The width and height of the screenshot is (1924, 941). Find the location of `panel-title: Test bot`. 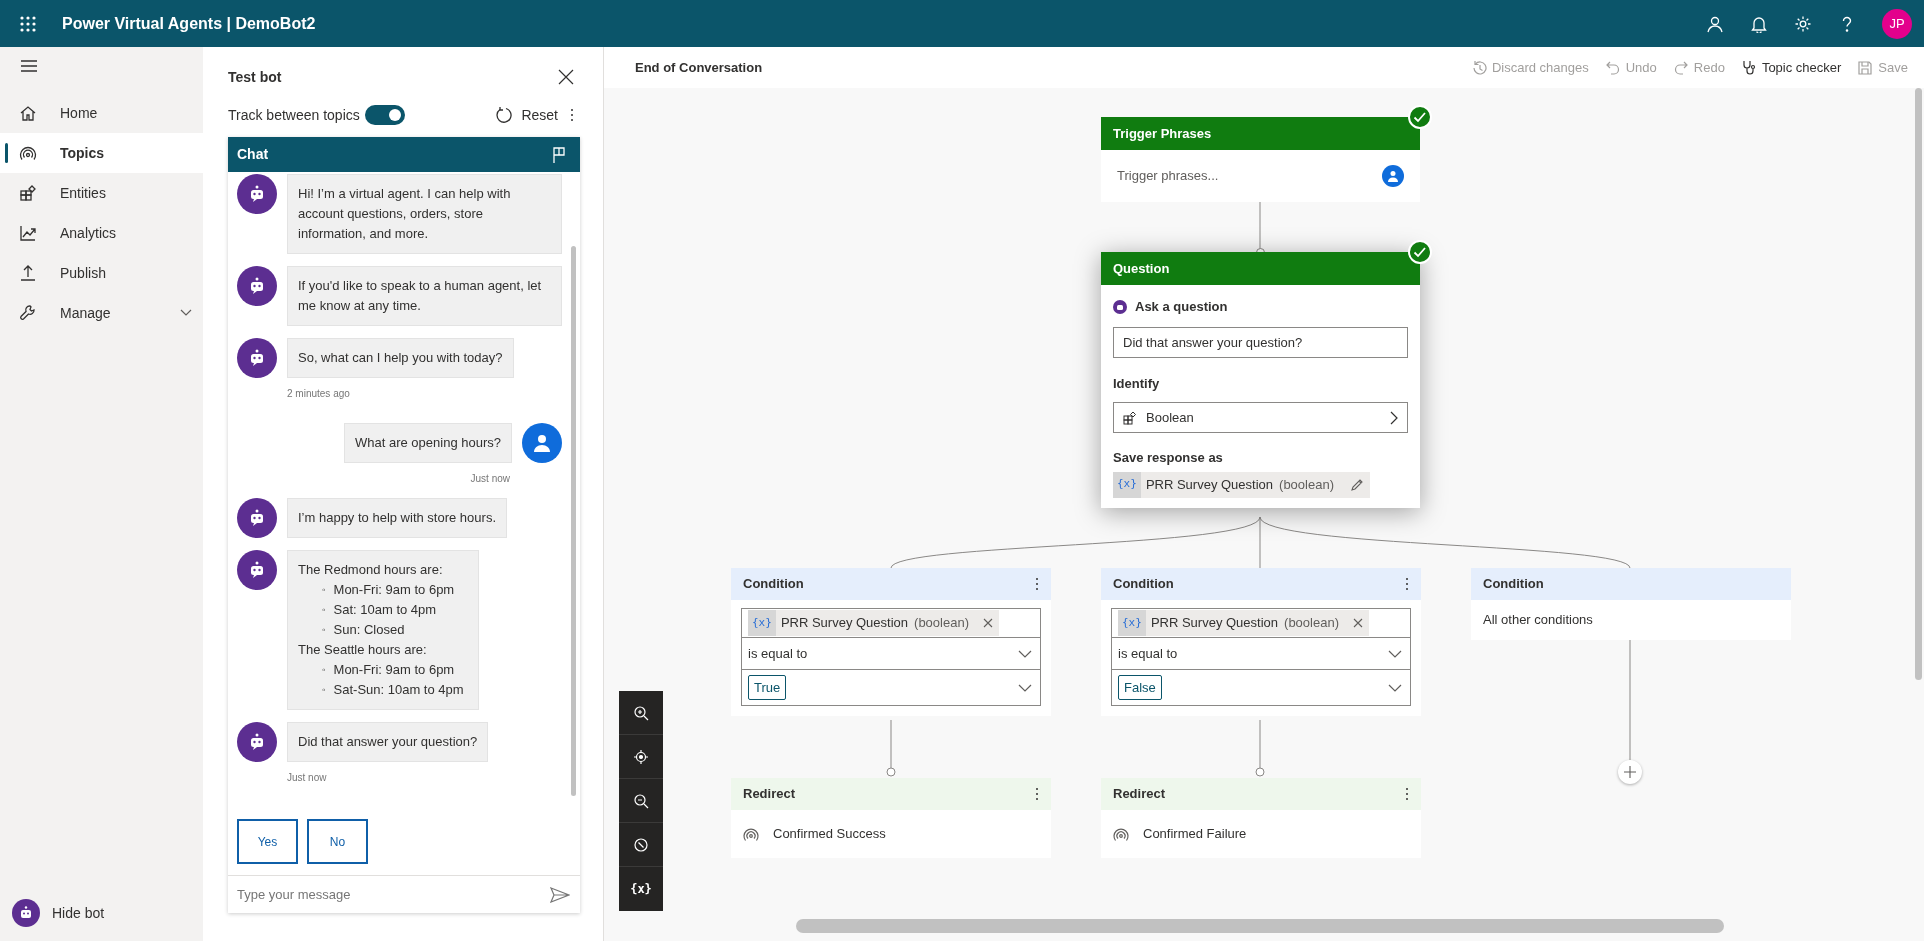

panel-title: Test bot is located at coordinates (255, 77).